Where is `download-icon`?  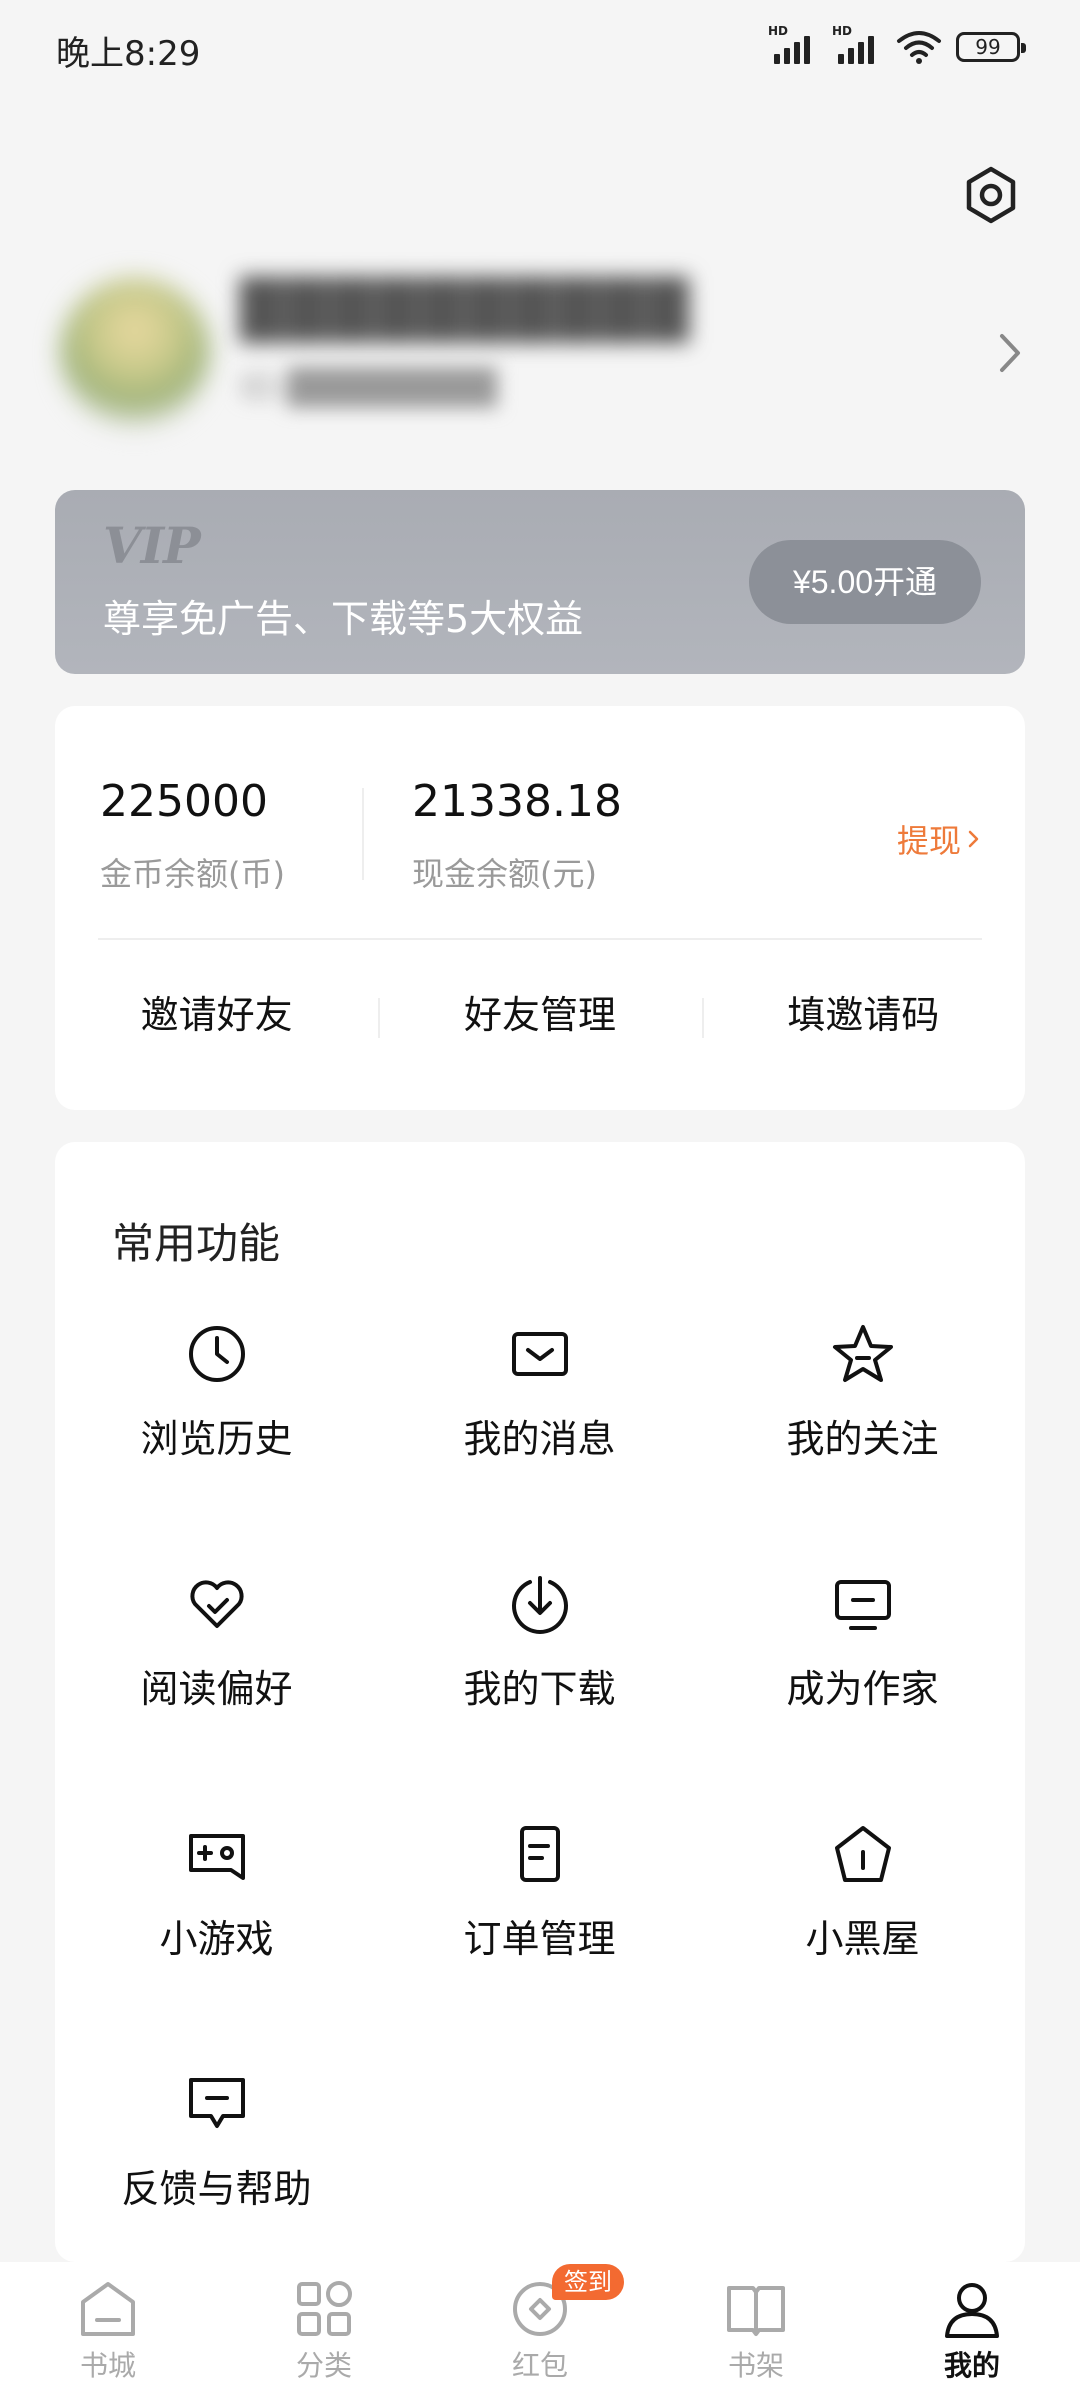 download-icon is located at coordinates (539, 1605).